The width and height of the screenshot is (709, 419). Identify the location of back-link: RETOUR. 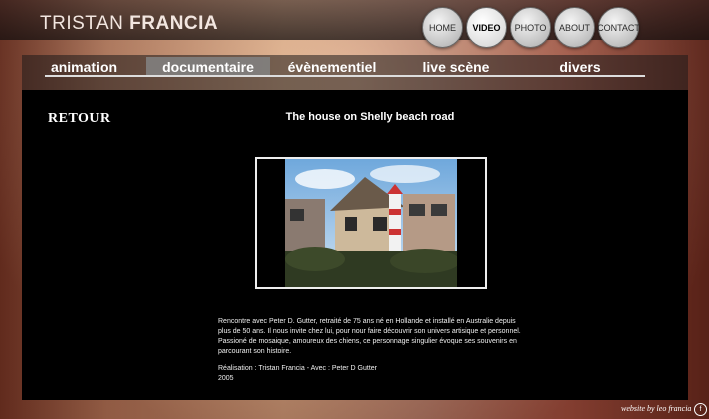
(79, 119).